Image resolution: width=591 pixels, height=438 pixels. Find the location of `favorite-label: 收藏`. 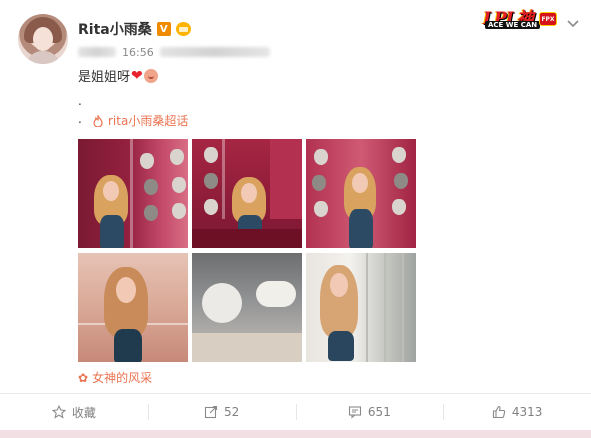

favorite-label: 收藏 is located at coordinates (83, 412).